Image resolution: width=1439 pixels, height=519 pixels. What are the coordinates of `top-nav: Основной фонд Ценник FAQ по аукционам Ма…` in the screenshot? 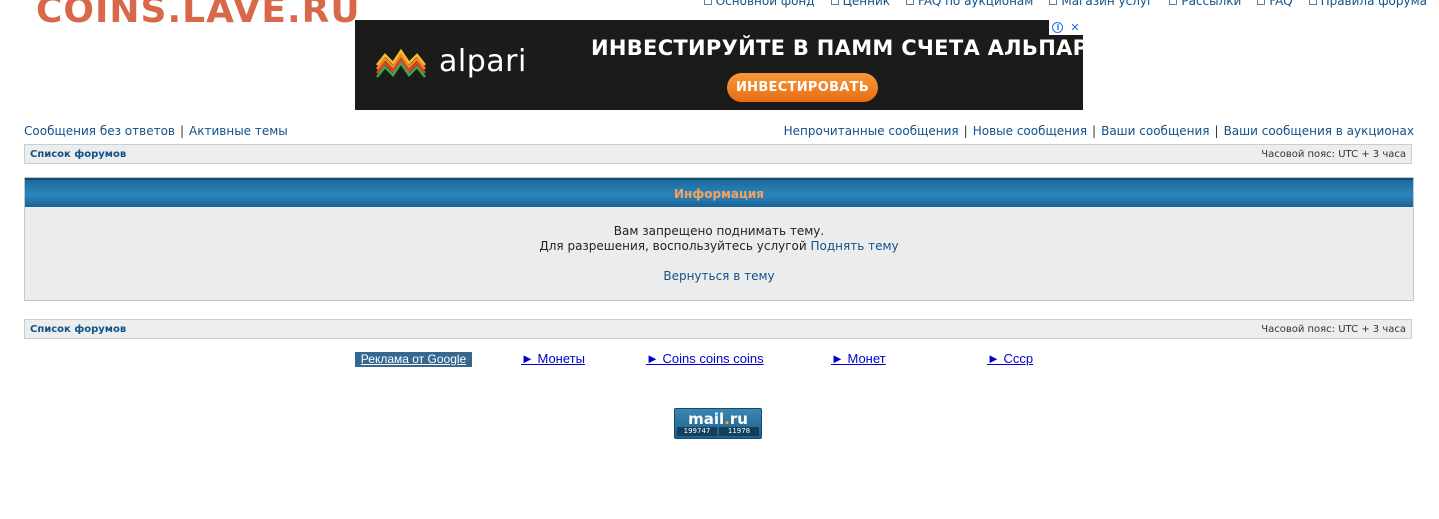 It's located at (1053, 4).